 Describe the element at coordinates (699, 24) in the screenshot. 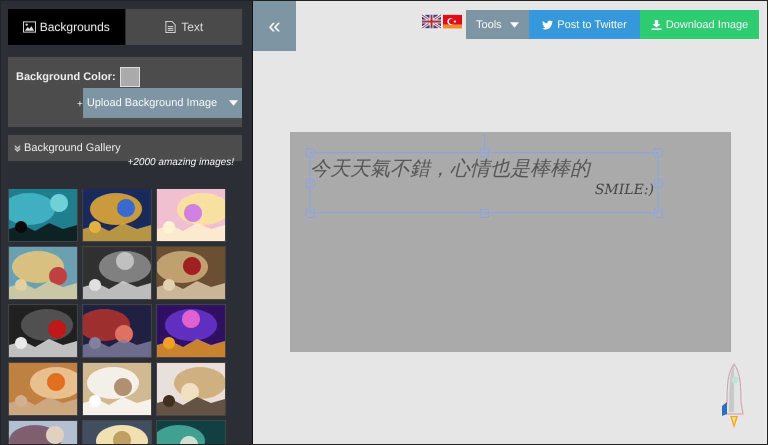

I see `download-button: Download Image` at that location.